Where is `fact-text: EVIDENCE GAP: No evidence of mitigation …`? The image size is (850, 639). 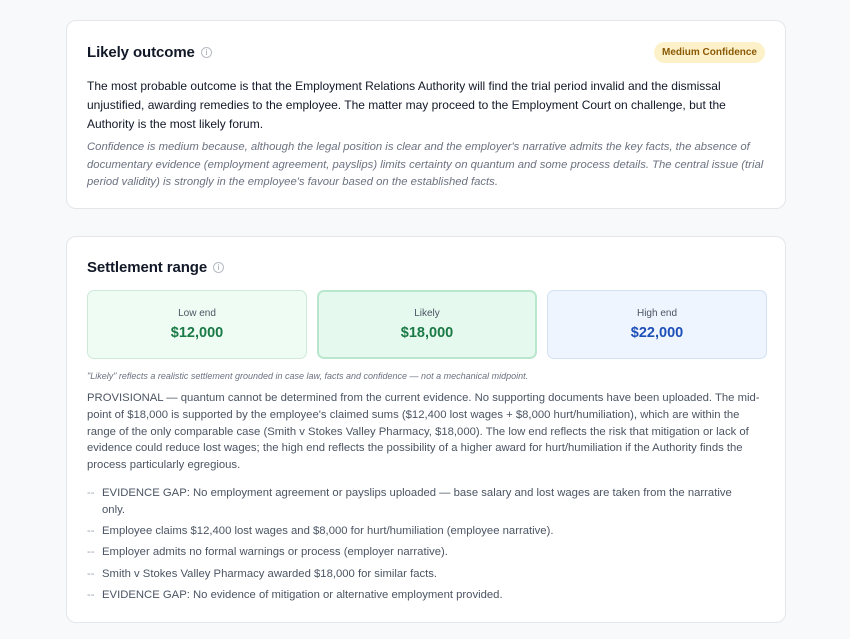
fact-text: EVIDENCE GAP: No evidence of mitigation … is located at coordinates (302, 594).